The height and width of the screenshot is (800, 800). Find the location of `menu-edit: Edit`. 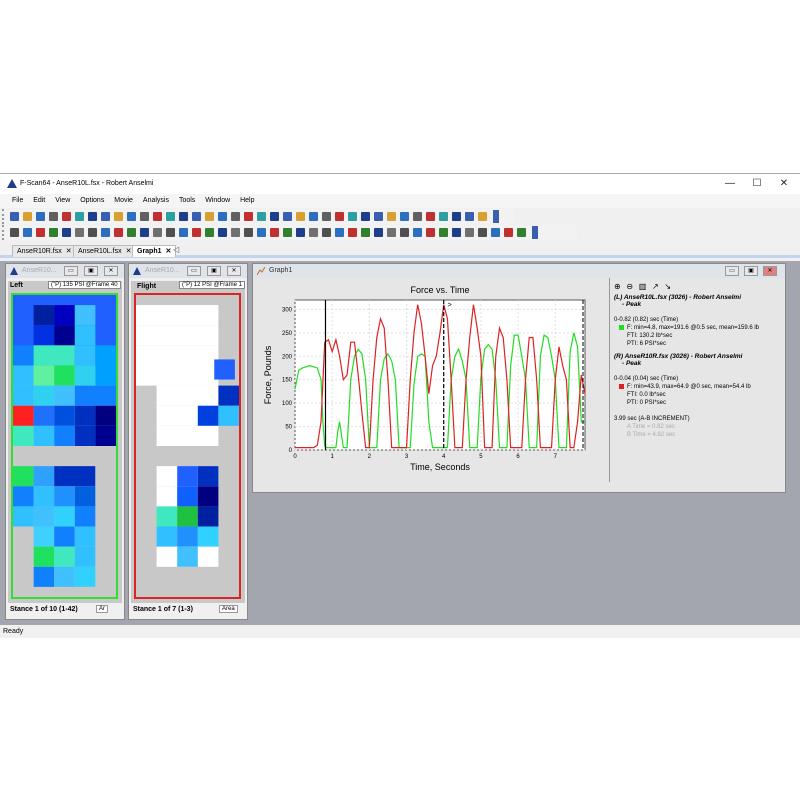

menu-edit: Edit is located at coordinates (39, 201).